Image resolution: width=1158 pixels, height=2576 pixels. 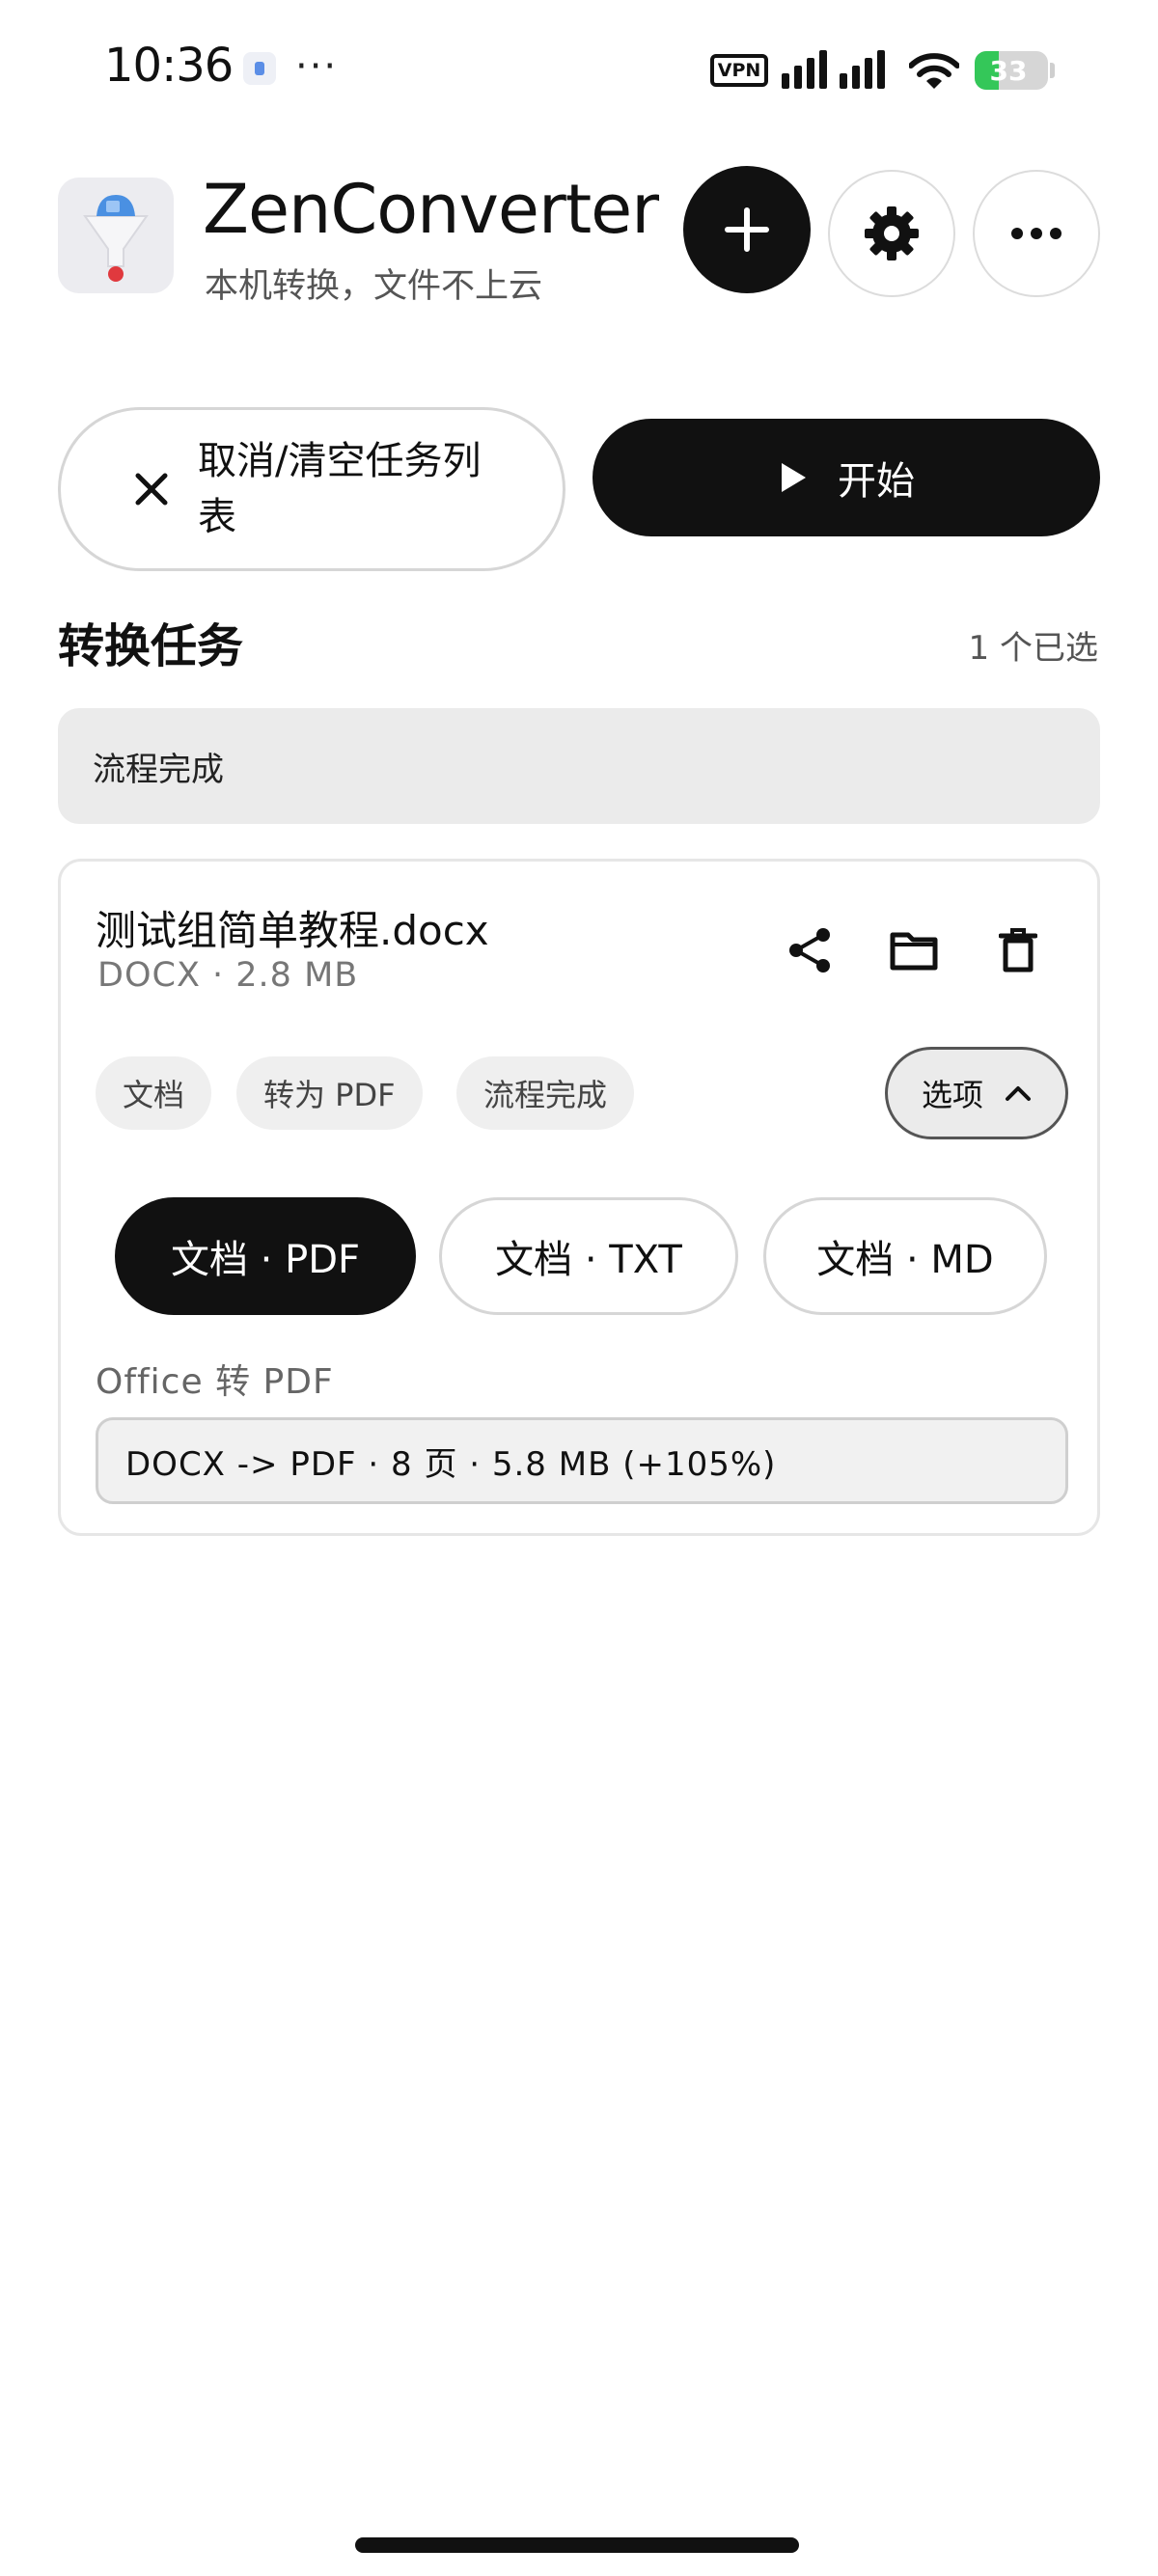 I want to click on delete-icon, so click(x=1018, y=951).